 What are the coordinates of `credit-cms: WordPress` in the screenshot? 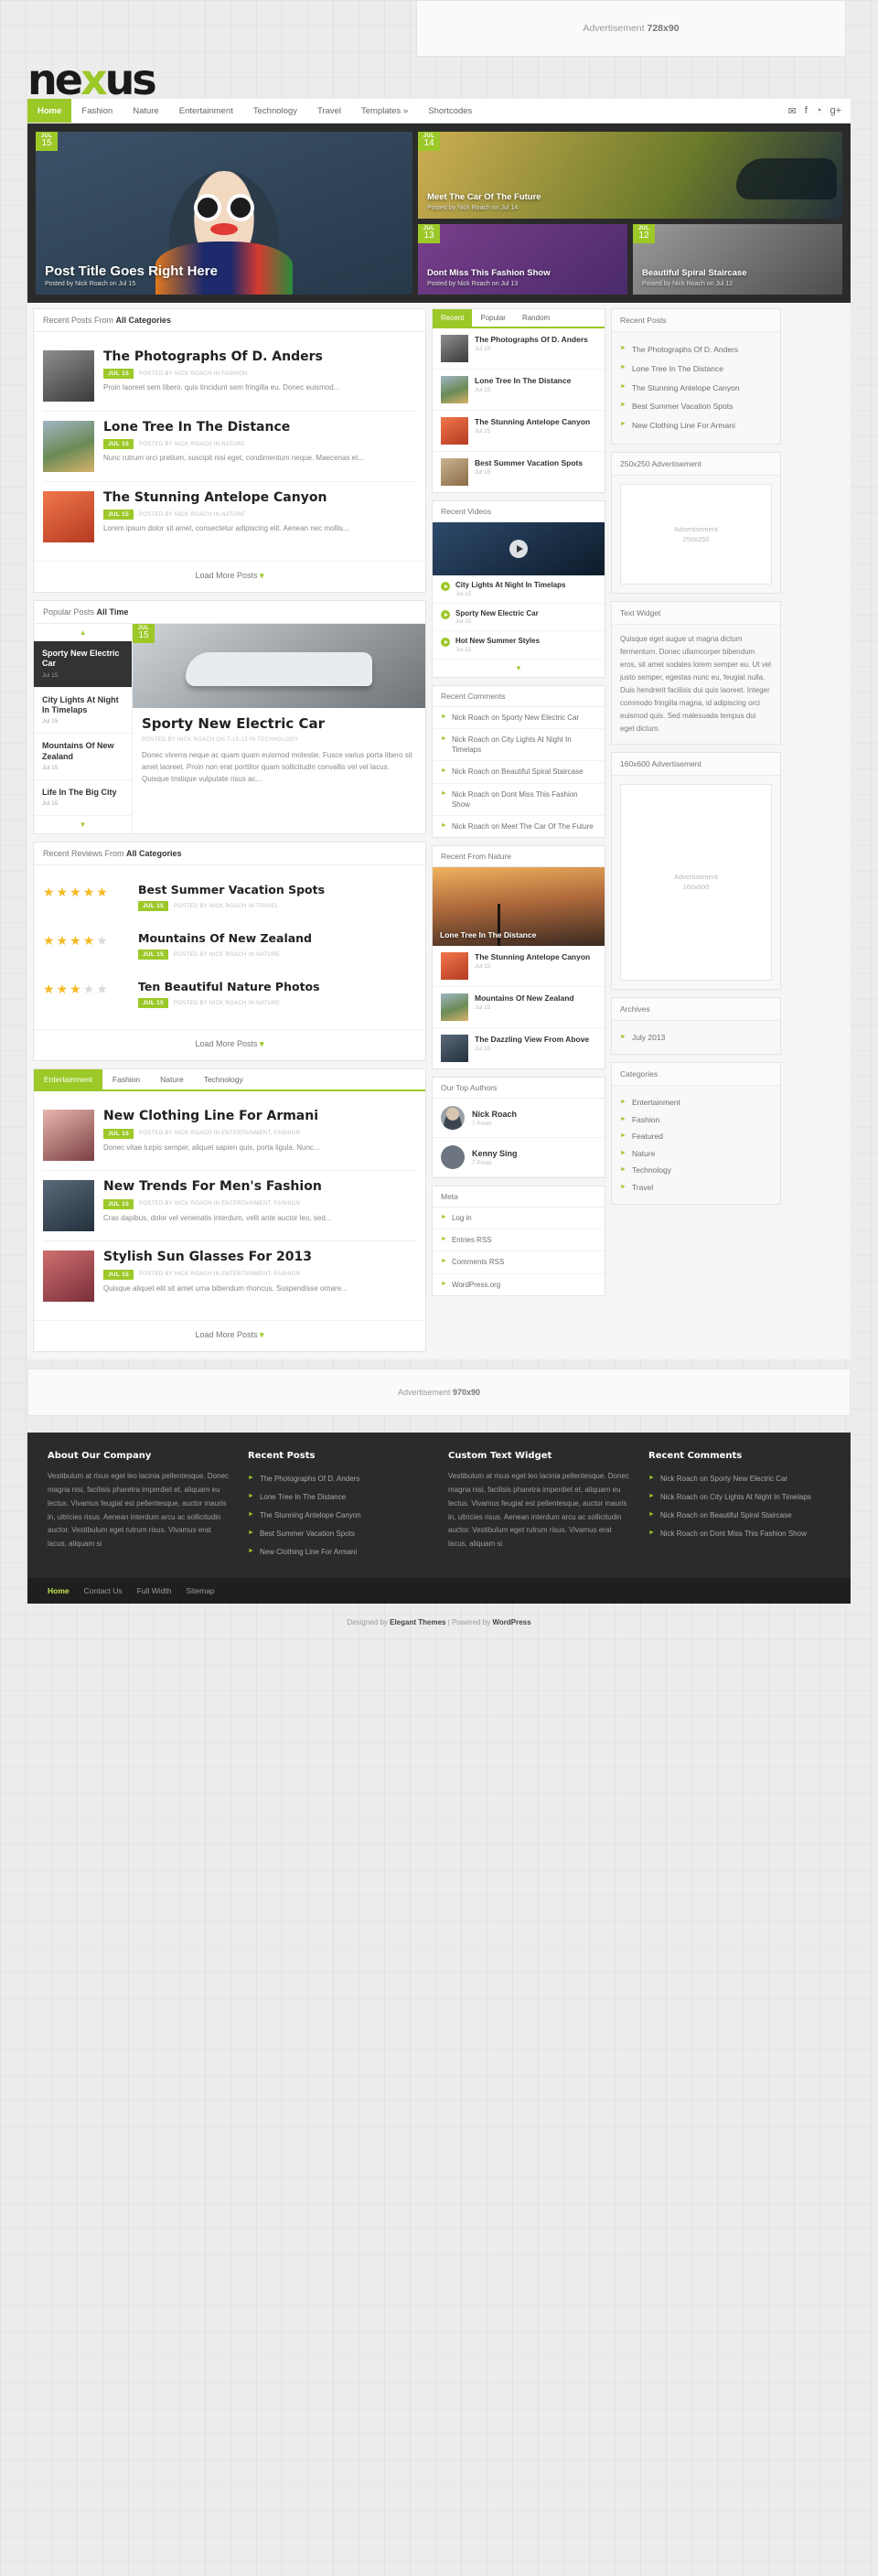 It's located at (511, 1622).